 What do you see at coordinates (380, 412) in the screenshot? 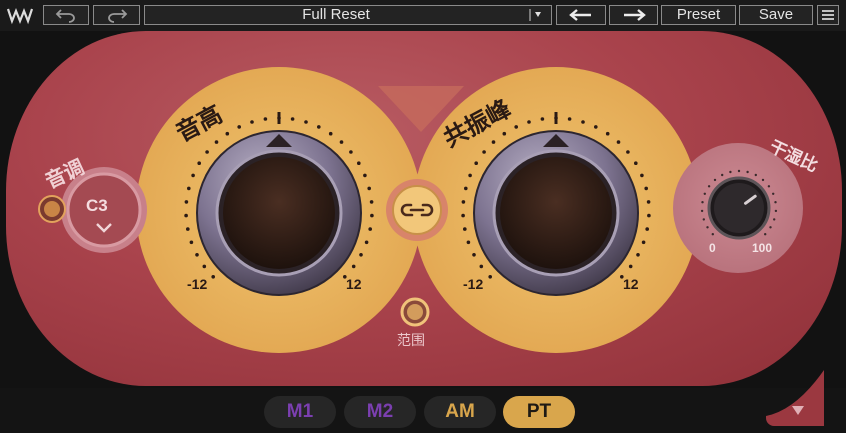
I see `mode-m2-button: M2` at bounding box center [380, 412].